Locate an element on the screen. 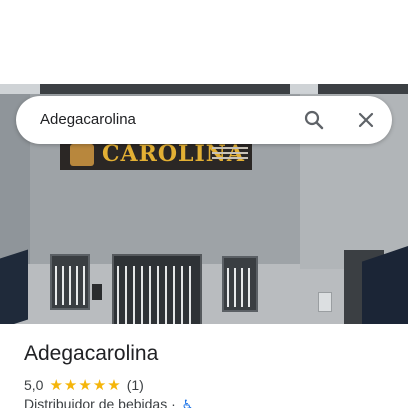  photo-mailbox is located at coordinates (97, 292).